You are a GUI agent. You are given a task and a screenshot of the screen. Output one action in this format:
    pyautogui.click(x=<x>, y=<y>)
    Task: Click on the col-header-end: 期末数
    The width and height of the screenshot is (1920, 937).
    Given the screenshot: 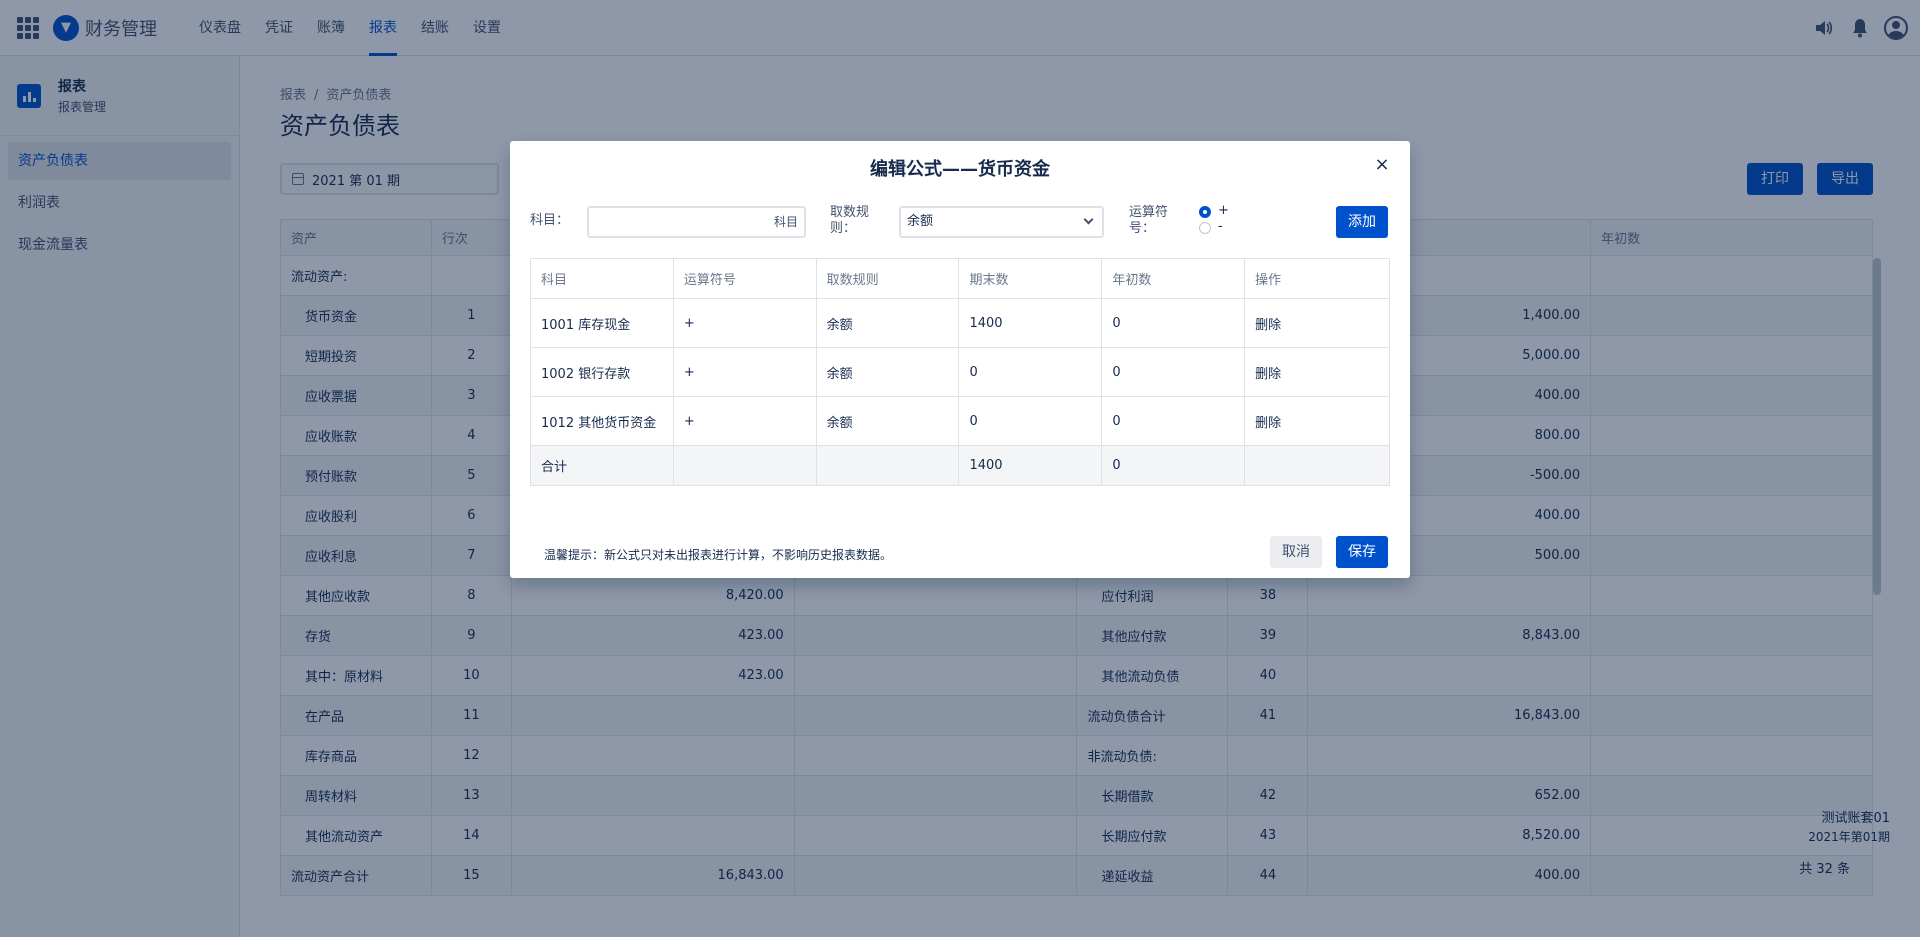 What is the action you would take?
    pyautogui.click(x=1030, y=278)
    